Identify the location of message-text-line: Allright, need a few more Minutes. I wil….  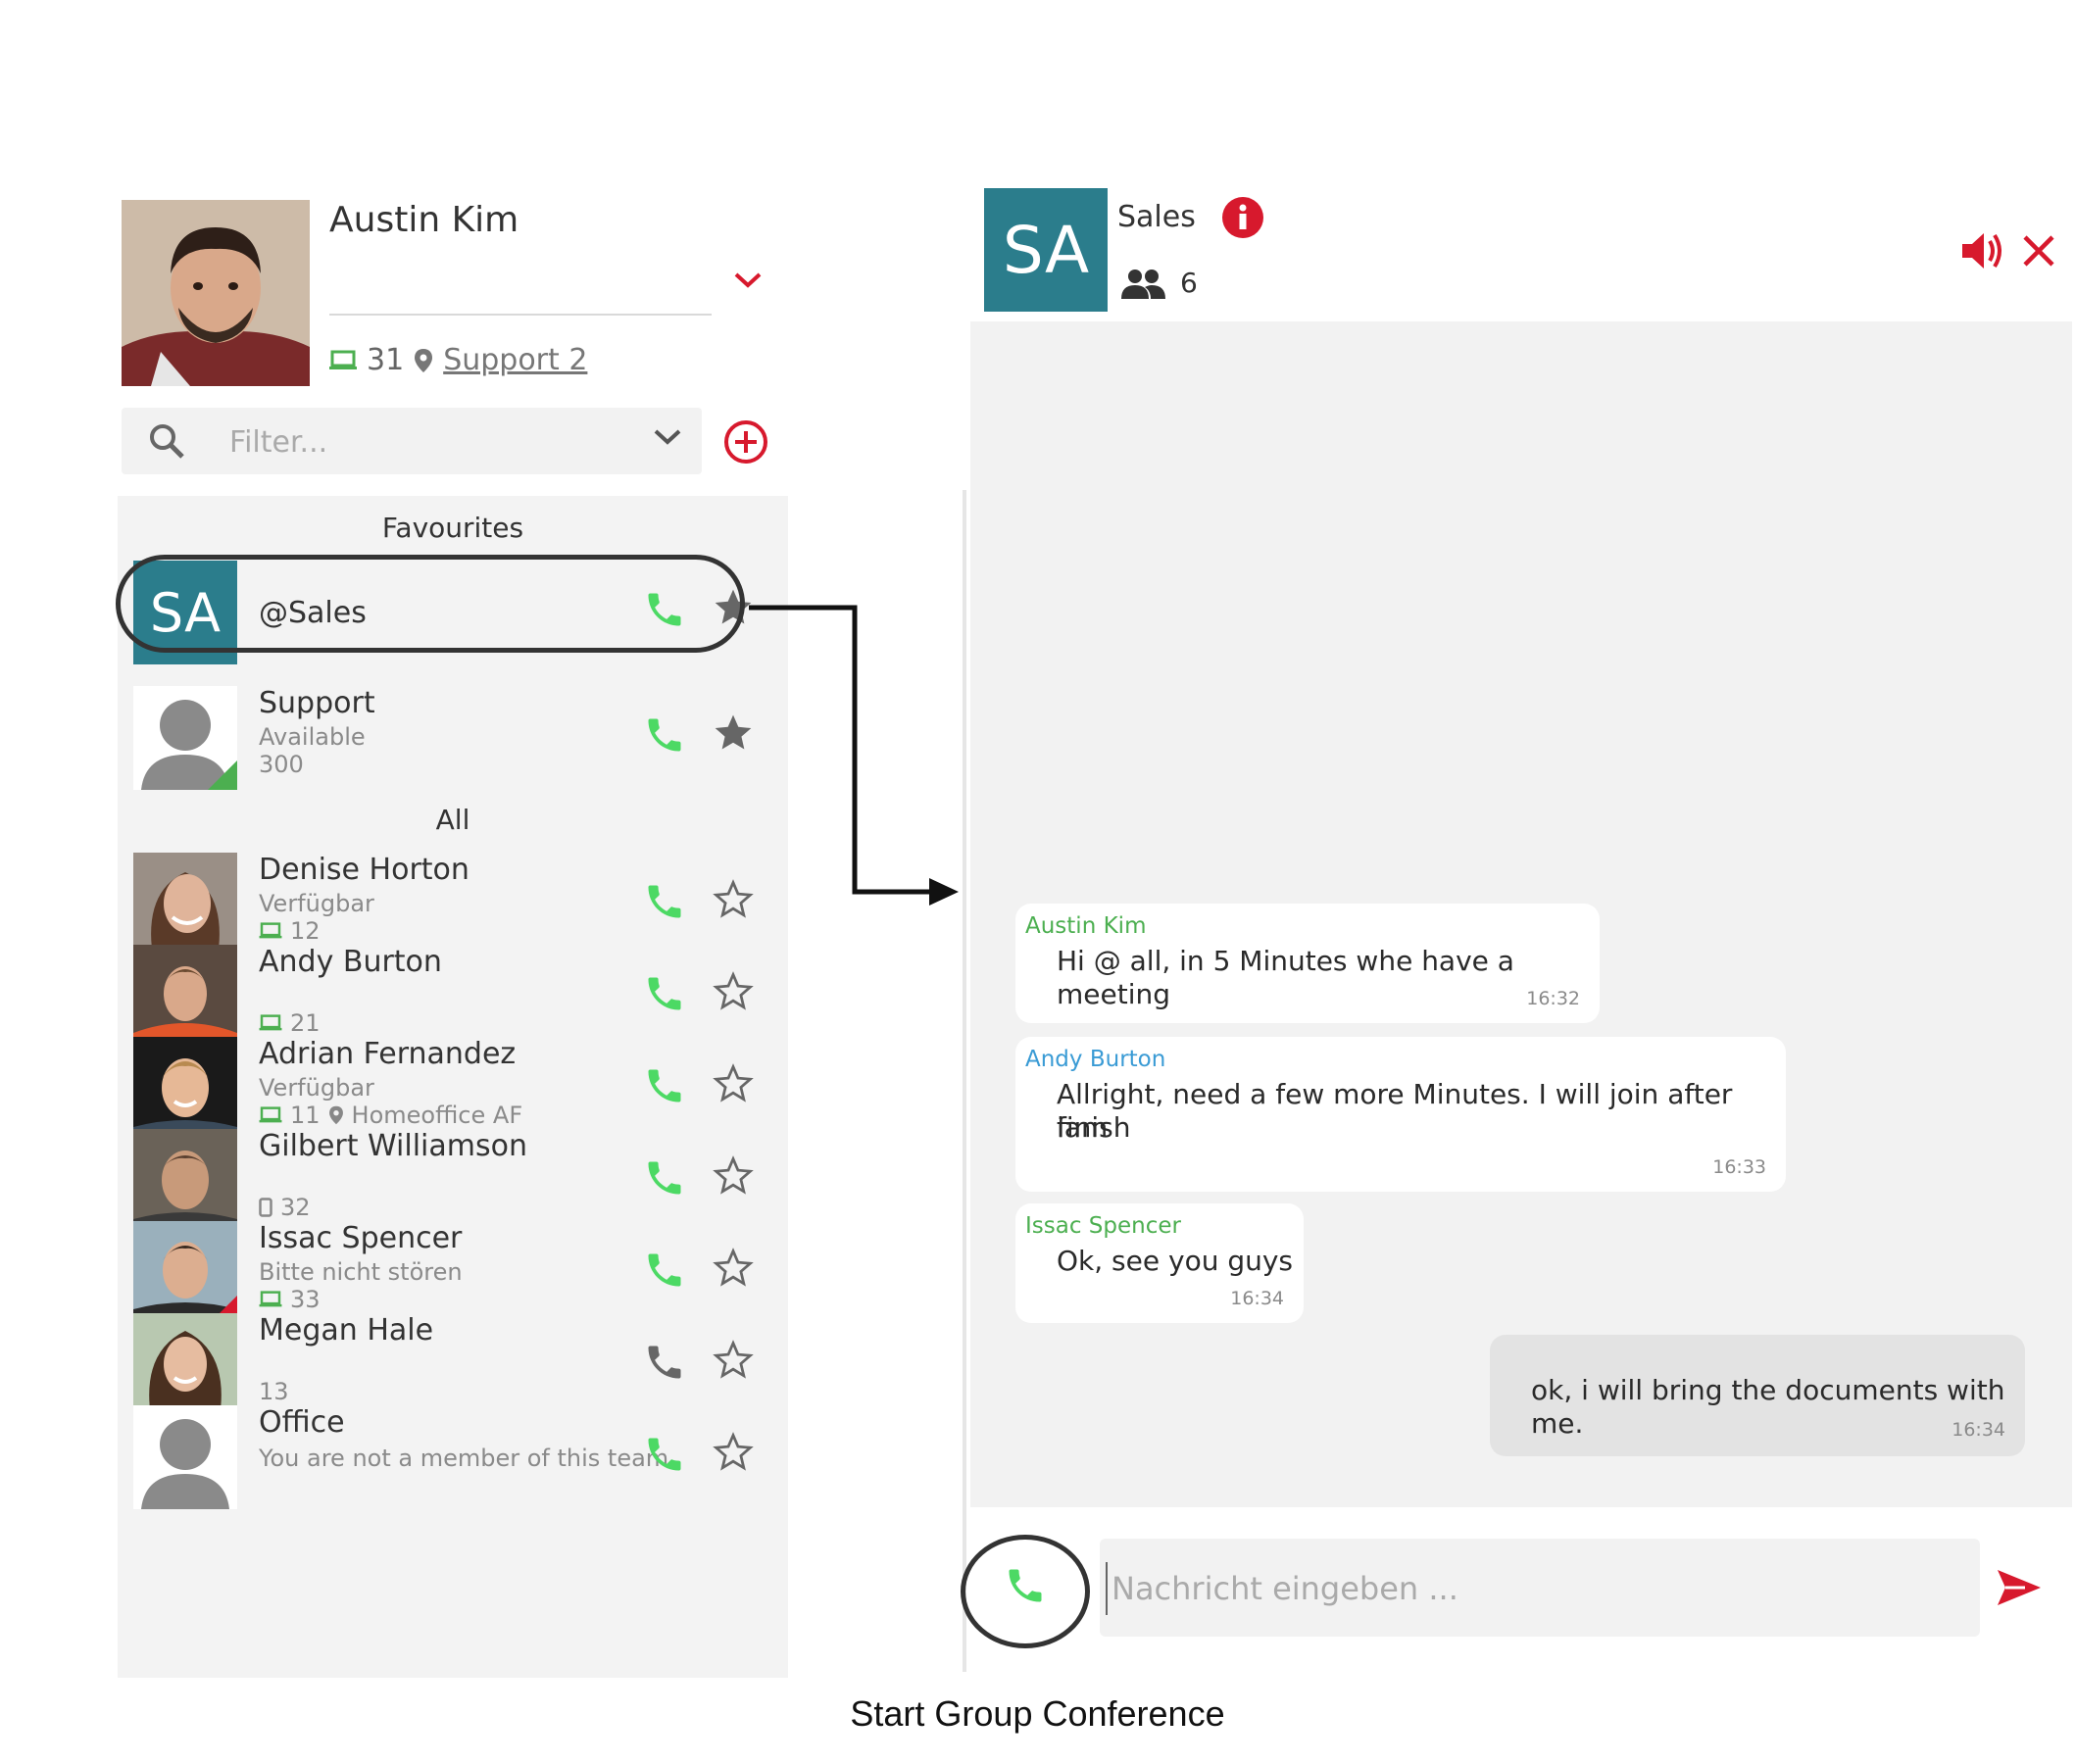
(1395, 1111).